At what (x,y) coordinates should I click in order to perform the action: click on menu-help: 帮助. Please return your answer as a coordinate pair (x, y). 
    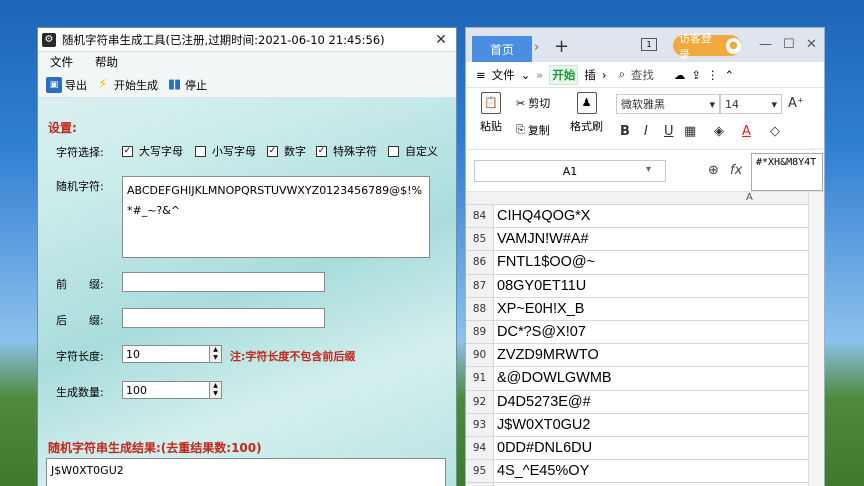
    Looking at the image, I should click on (106, 62).